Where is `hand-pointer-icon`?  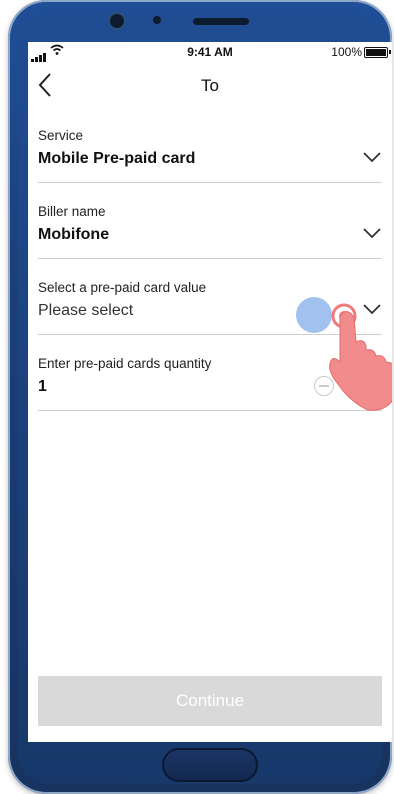
hand-pointer-icon is located at coordinates (360, 357).